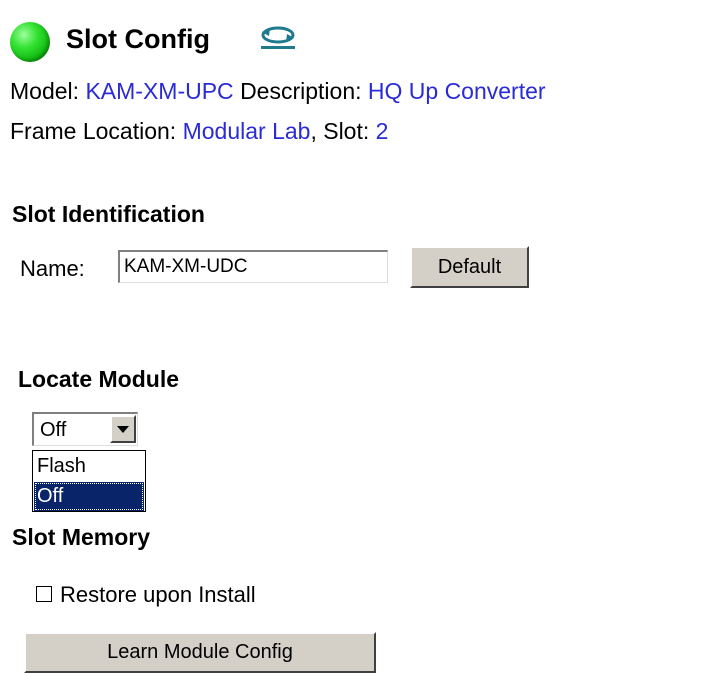 This screenshot has width=720, height=673. I want to click on slot-value: 2, so click(382, 131).